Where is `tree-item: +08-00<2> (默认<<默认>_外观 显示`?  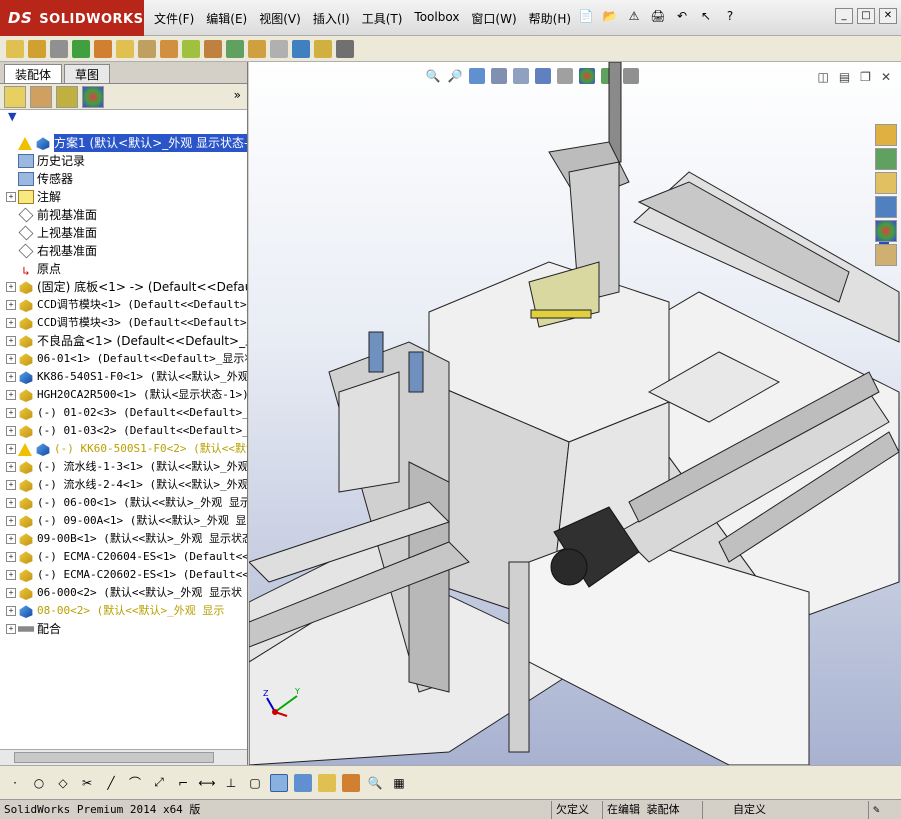
tree-item: +08-00<2> (默认<<默认>_外观 显示 is located at coordinates (123, 611).